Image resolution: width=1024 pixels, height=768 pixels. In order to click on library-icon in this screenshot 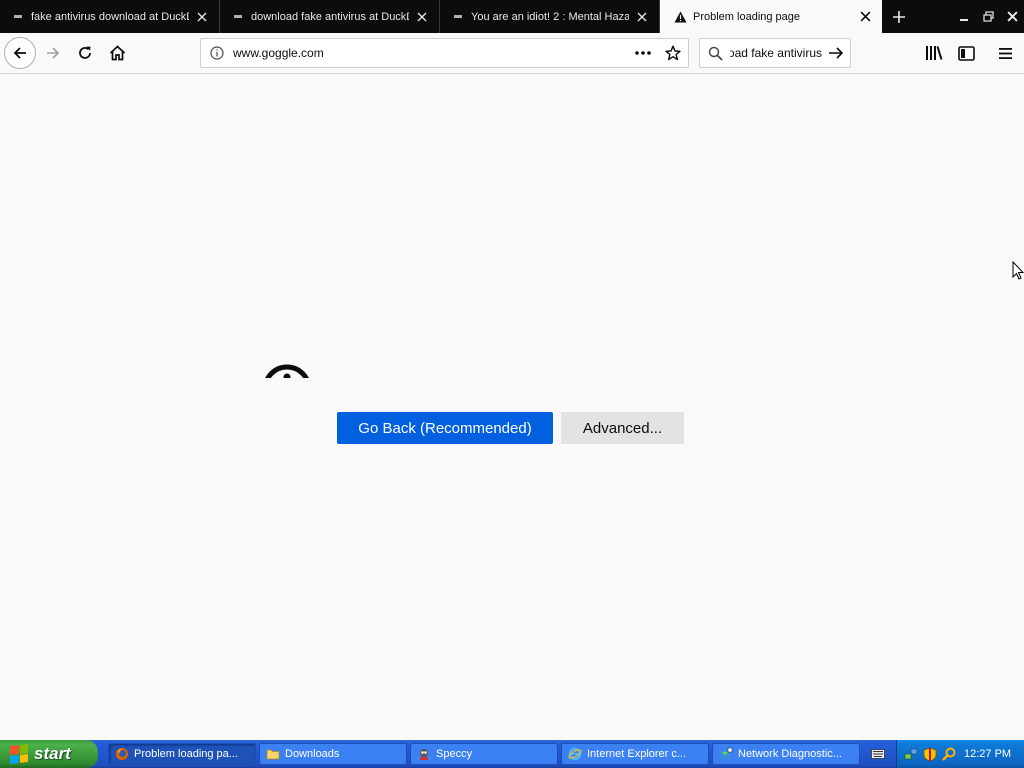, I will do `click(934, 53)`.